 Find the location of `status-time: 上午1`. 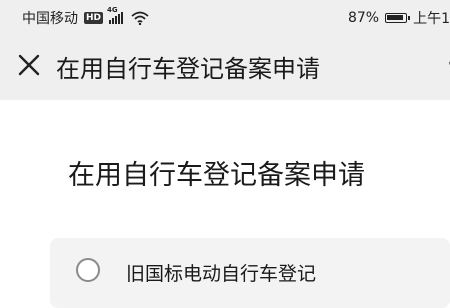

status-time: 上午1 is located at coordinates (431, 19).